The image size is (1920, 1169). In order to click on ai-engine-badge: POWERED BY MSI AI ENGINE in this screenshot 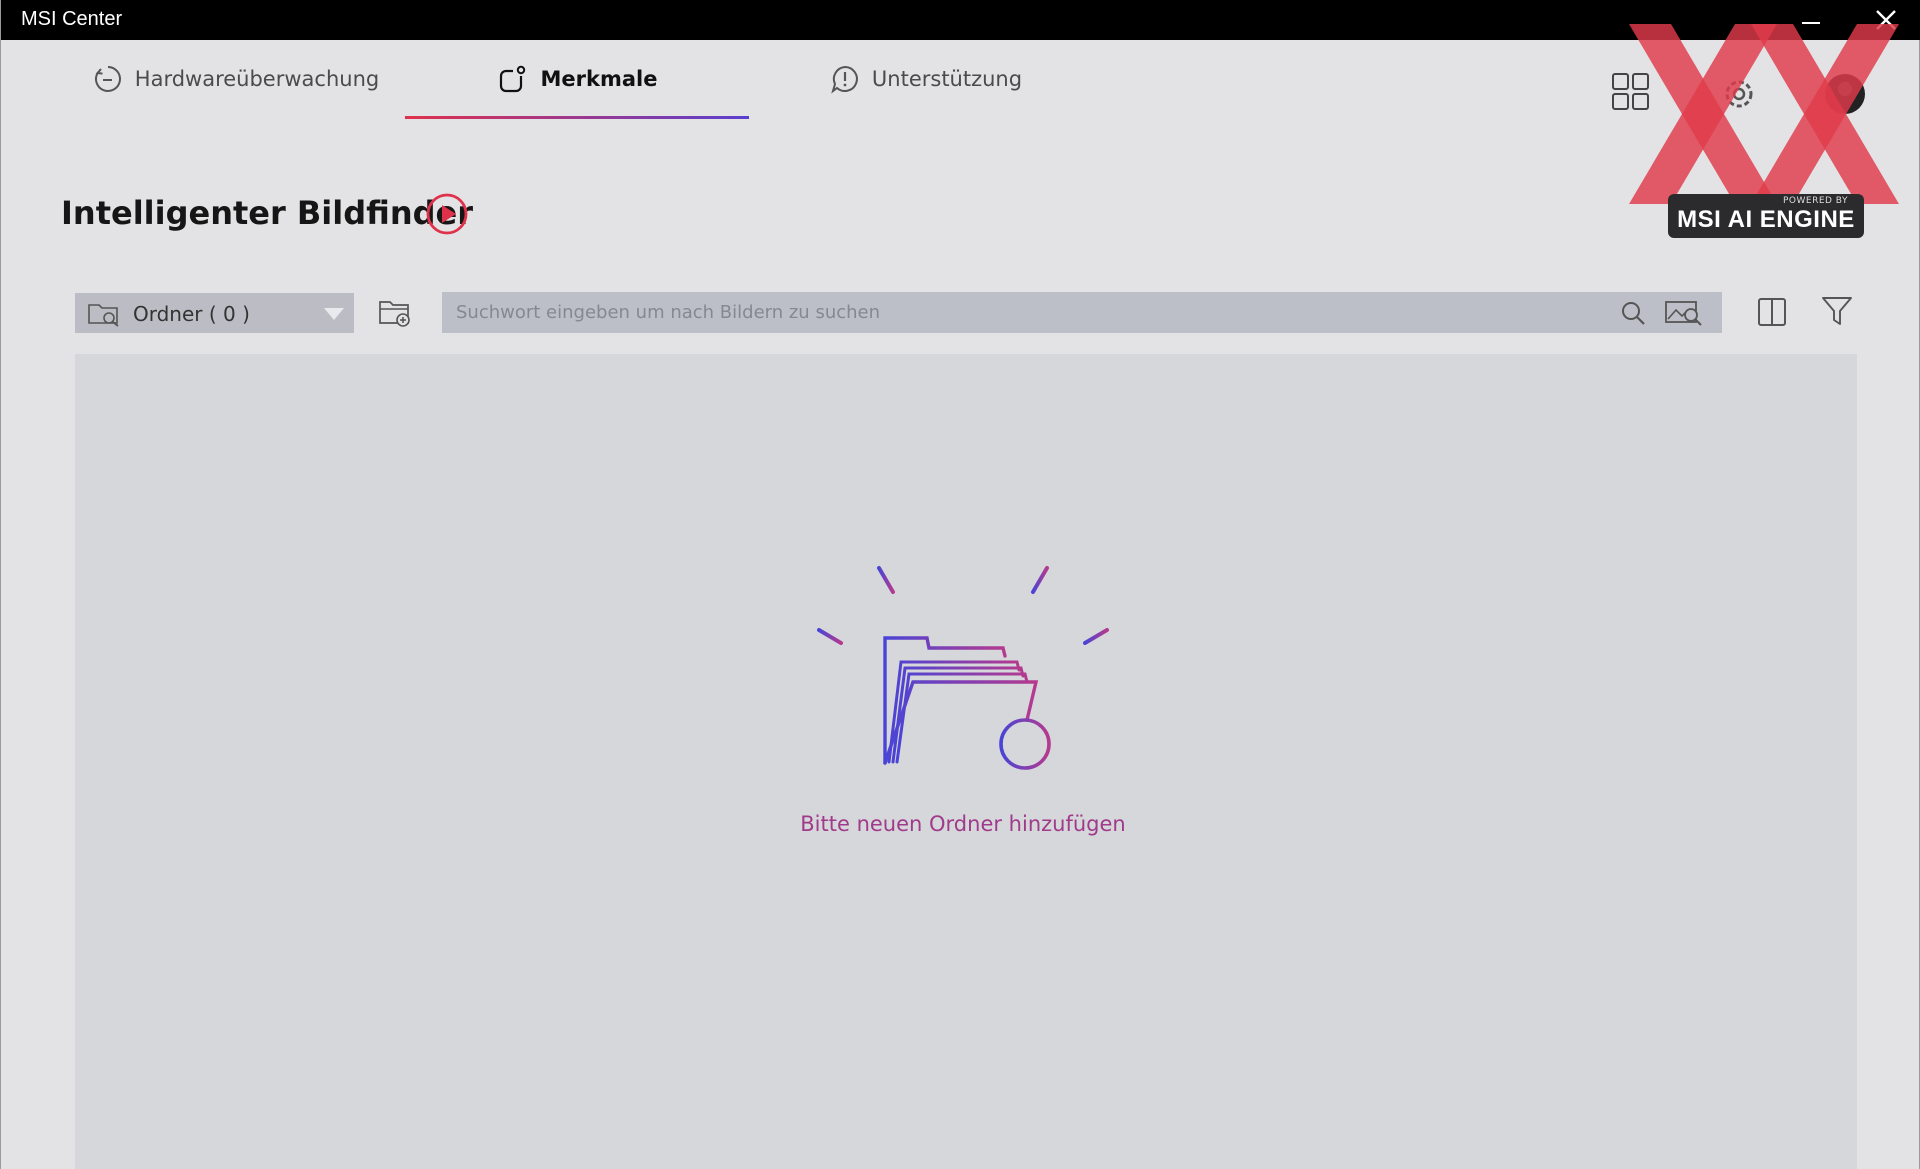, I will do `click(1766, 216)`.